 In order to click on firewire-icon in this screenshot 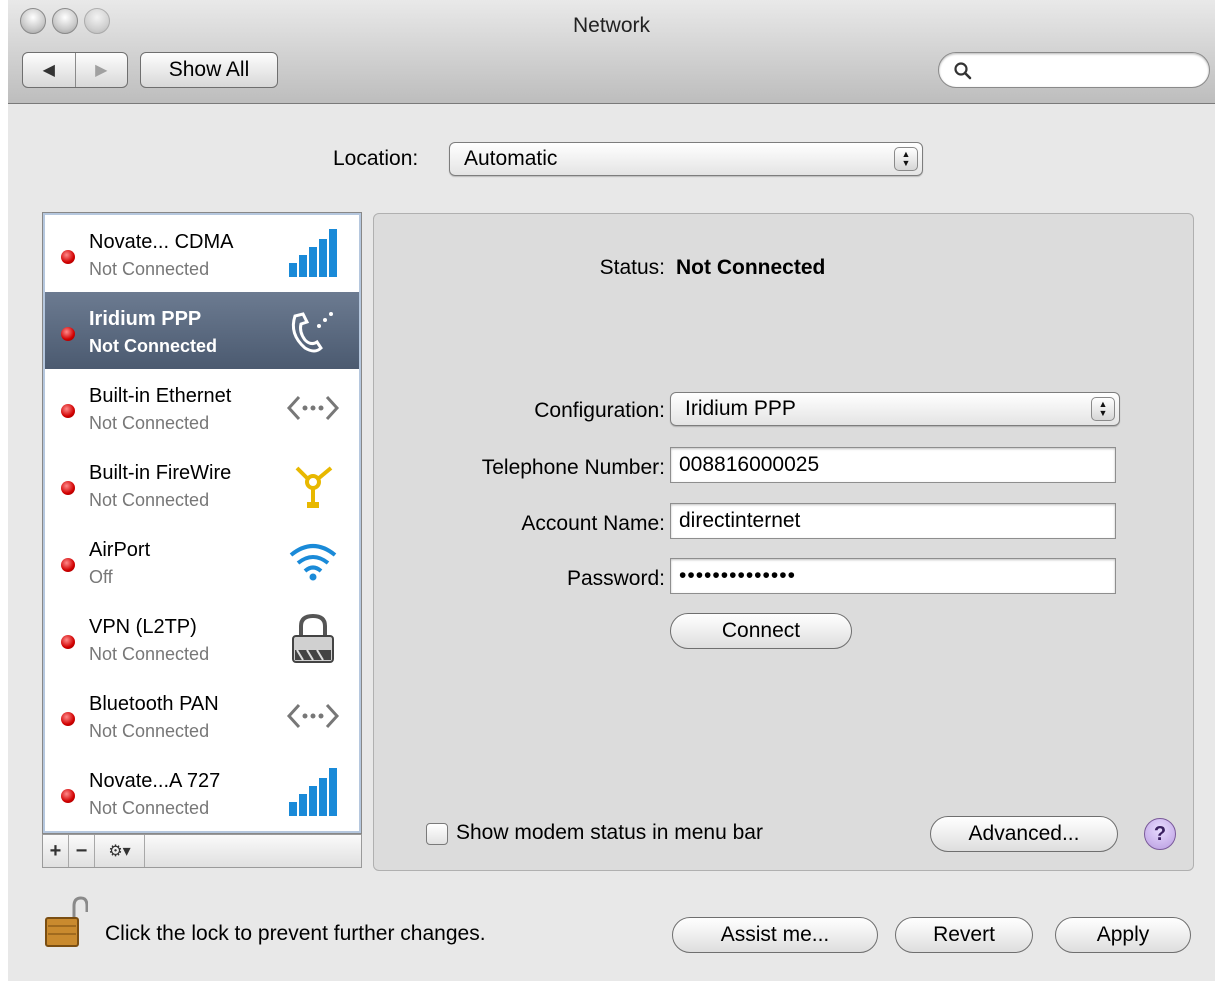, I will do `click(314, 487)`.